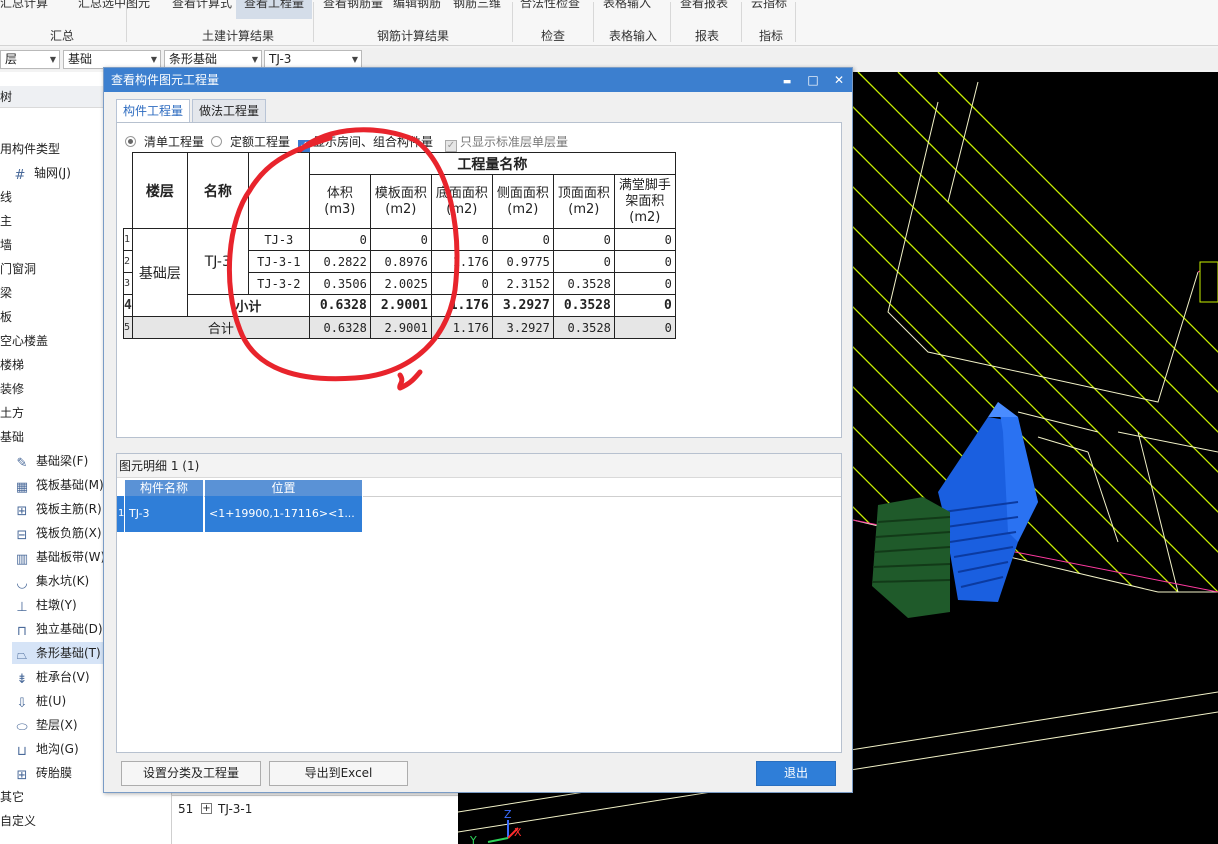 The height and width of the screenshot is (844, 1218). Describe the element at coordinates (704, 5) in the screenshot. I see `ribbon-item-view-report: 查看报表` at that location.